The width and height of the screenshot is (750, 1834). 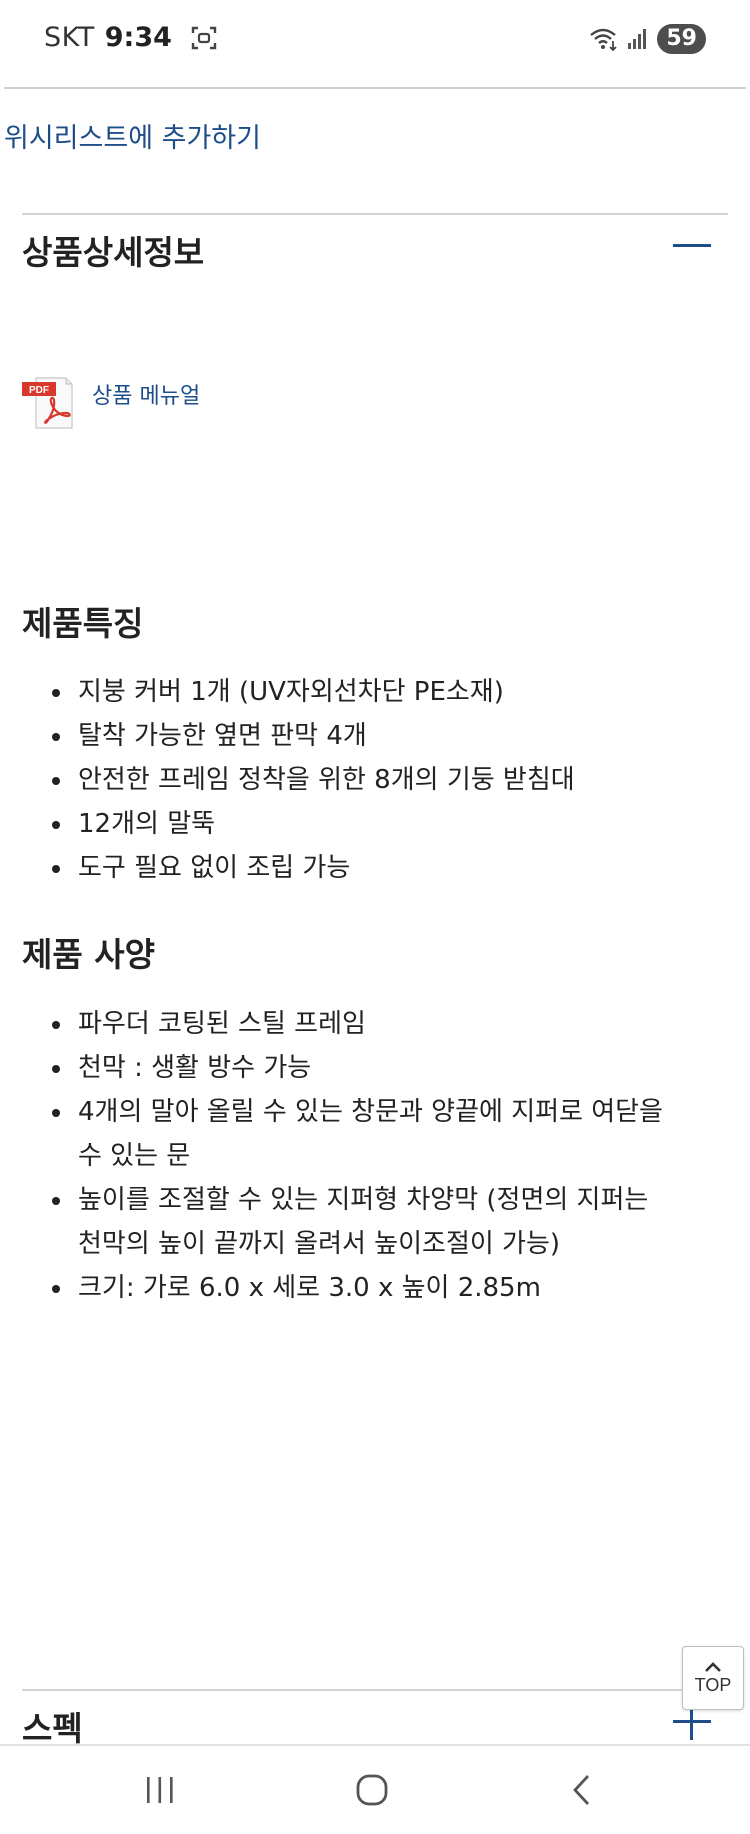 What do you see at coordinates (356, 824) in the screenshot?
I see `list-item: 12개의 말뚝` at bounding box center [356, 824].